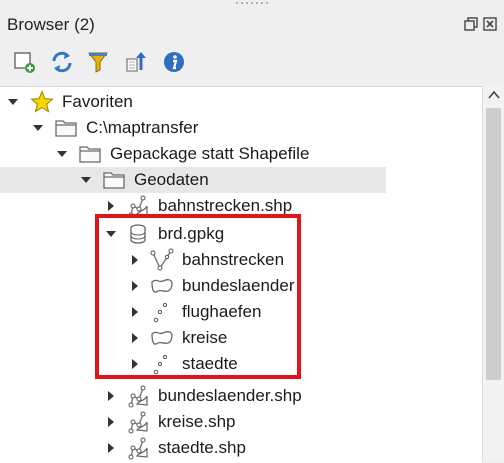 Image resolution: width=504 pixels, height=463 pixels. I want to click on panel-title: Browser (2), so click(51, 24).